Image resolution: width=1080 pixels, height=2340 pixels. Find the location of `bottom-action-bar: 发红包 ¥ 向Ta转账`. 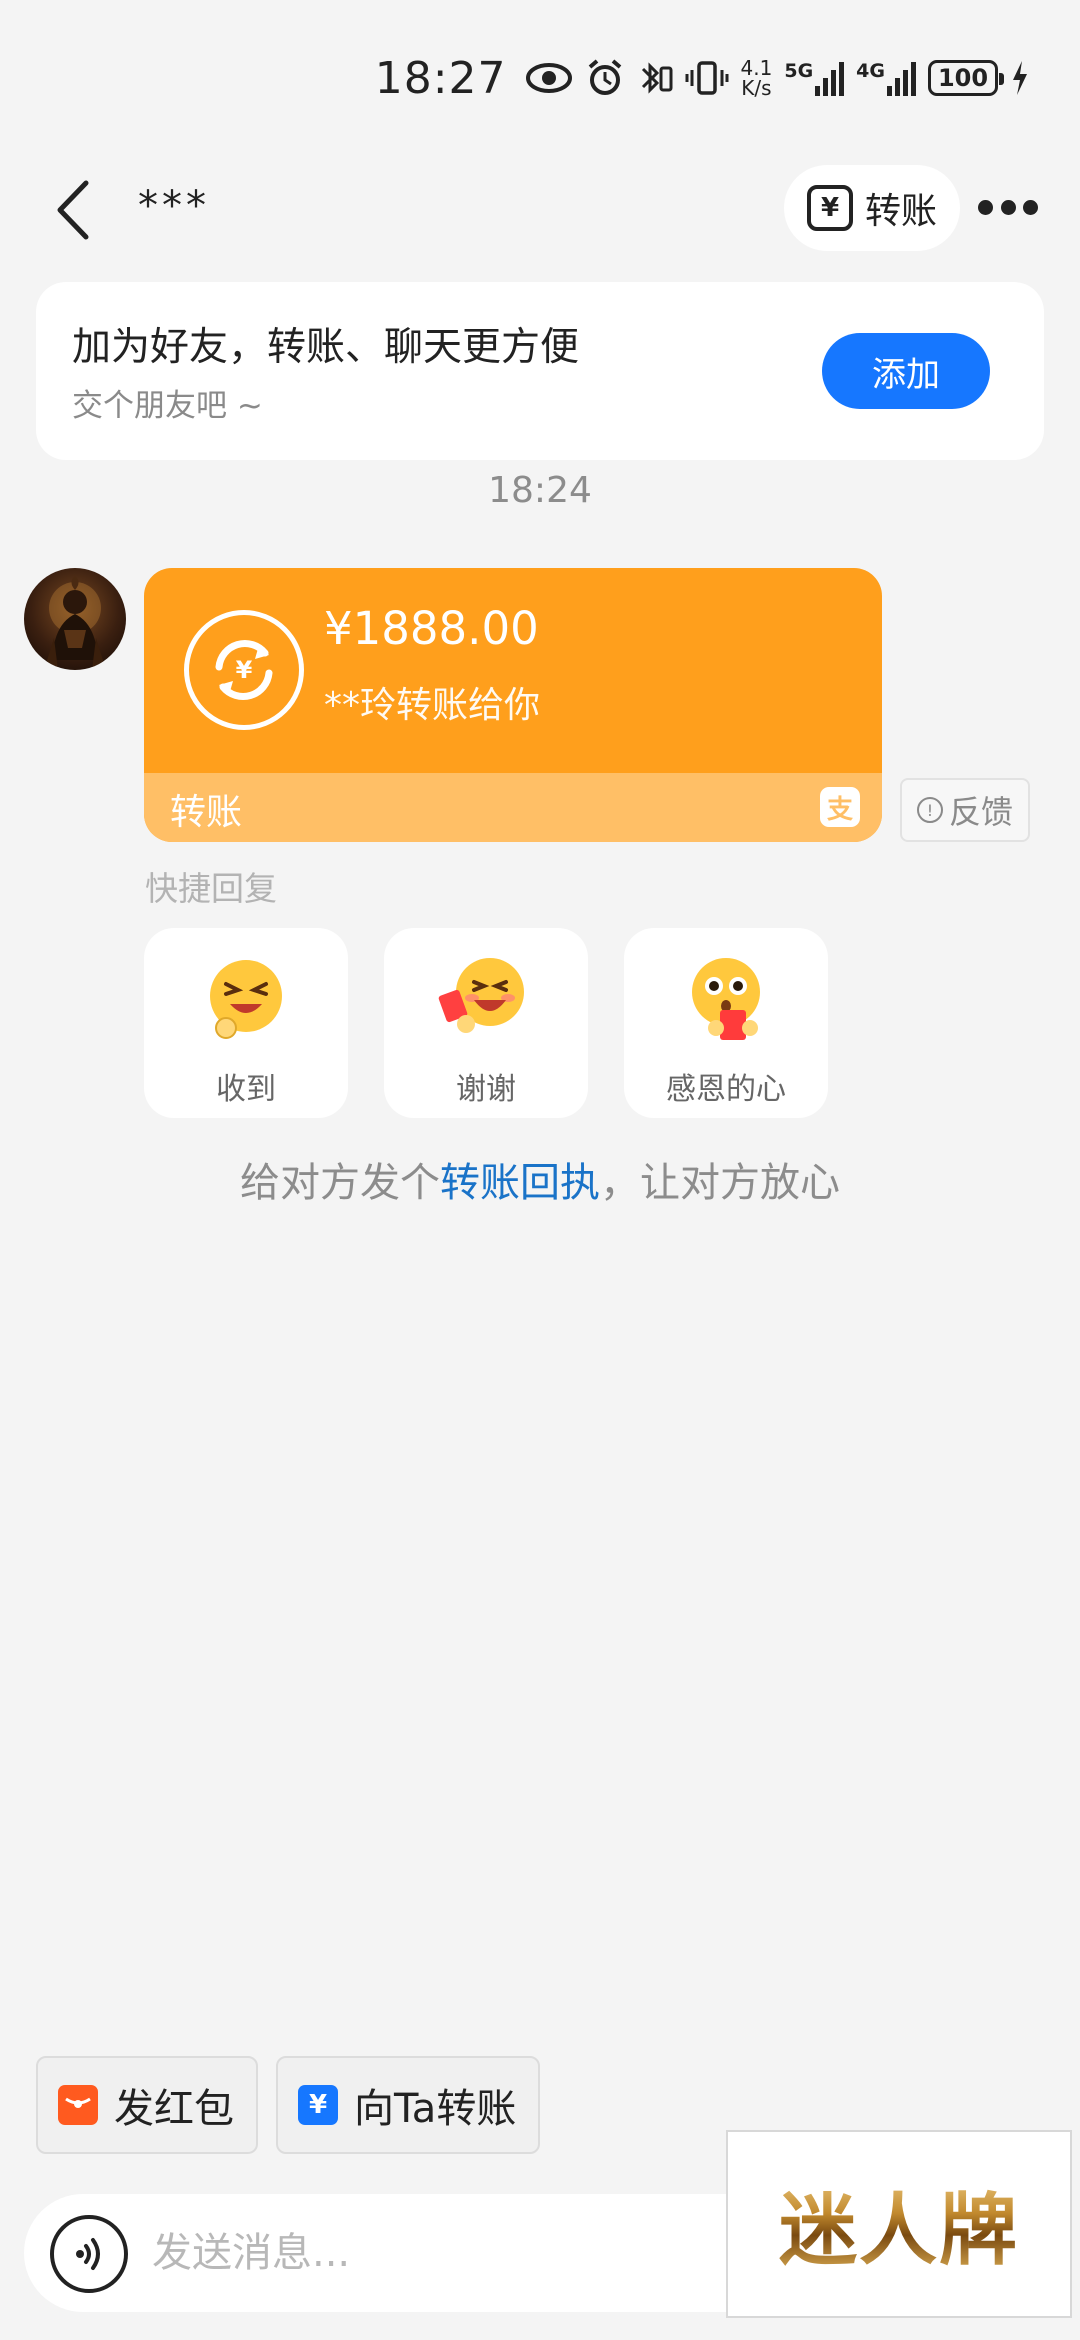

bottom-action-bar: 发红包 ¥ 向Ta转账 is located at coordinates (288, 2105).